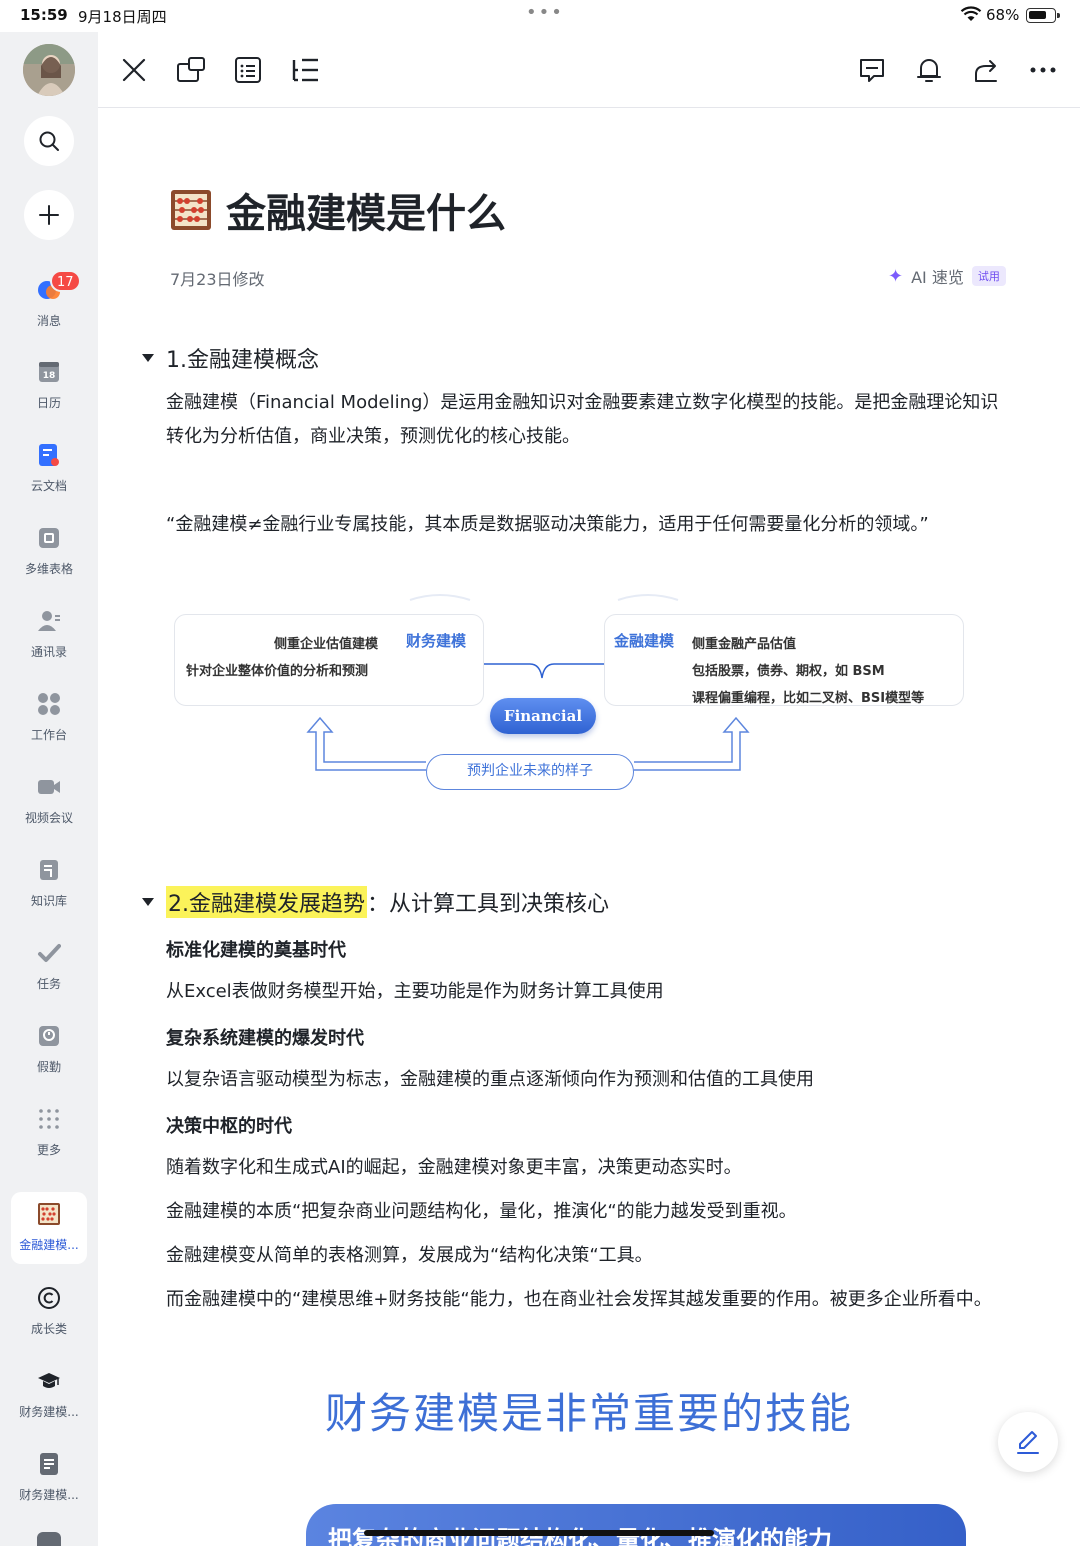 Image resolution: width=1080 pixels, height=1546 pixels. I want to click on bell-icon, so click(929, 70).